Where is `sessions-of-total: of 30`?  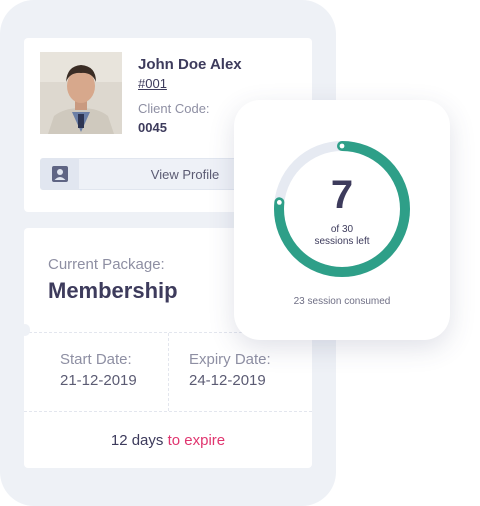 sessions-of-total: of 30 is located at coordinates (342, 229).